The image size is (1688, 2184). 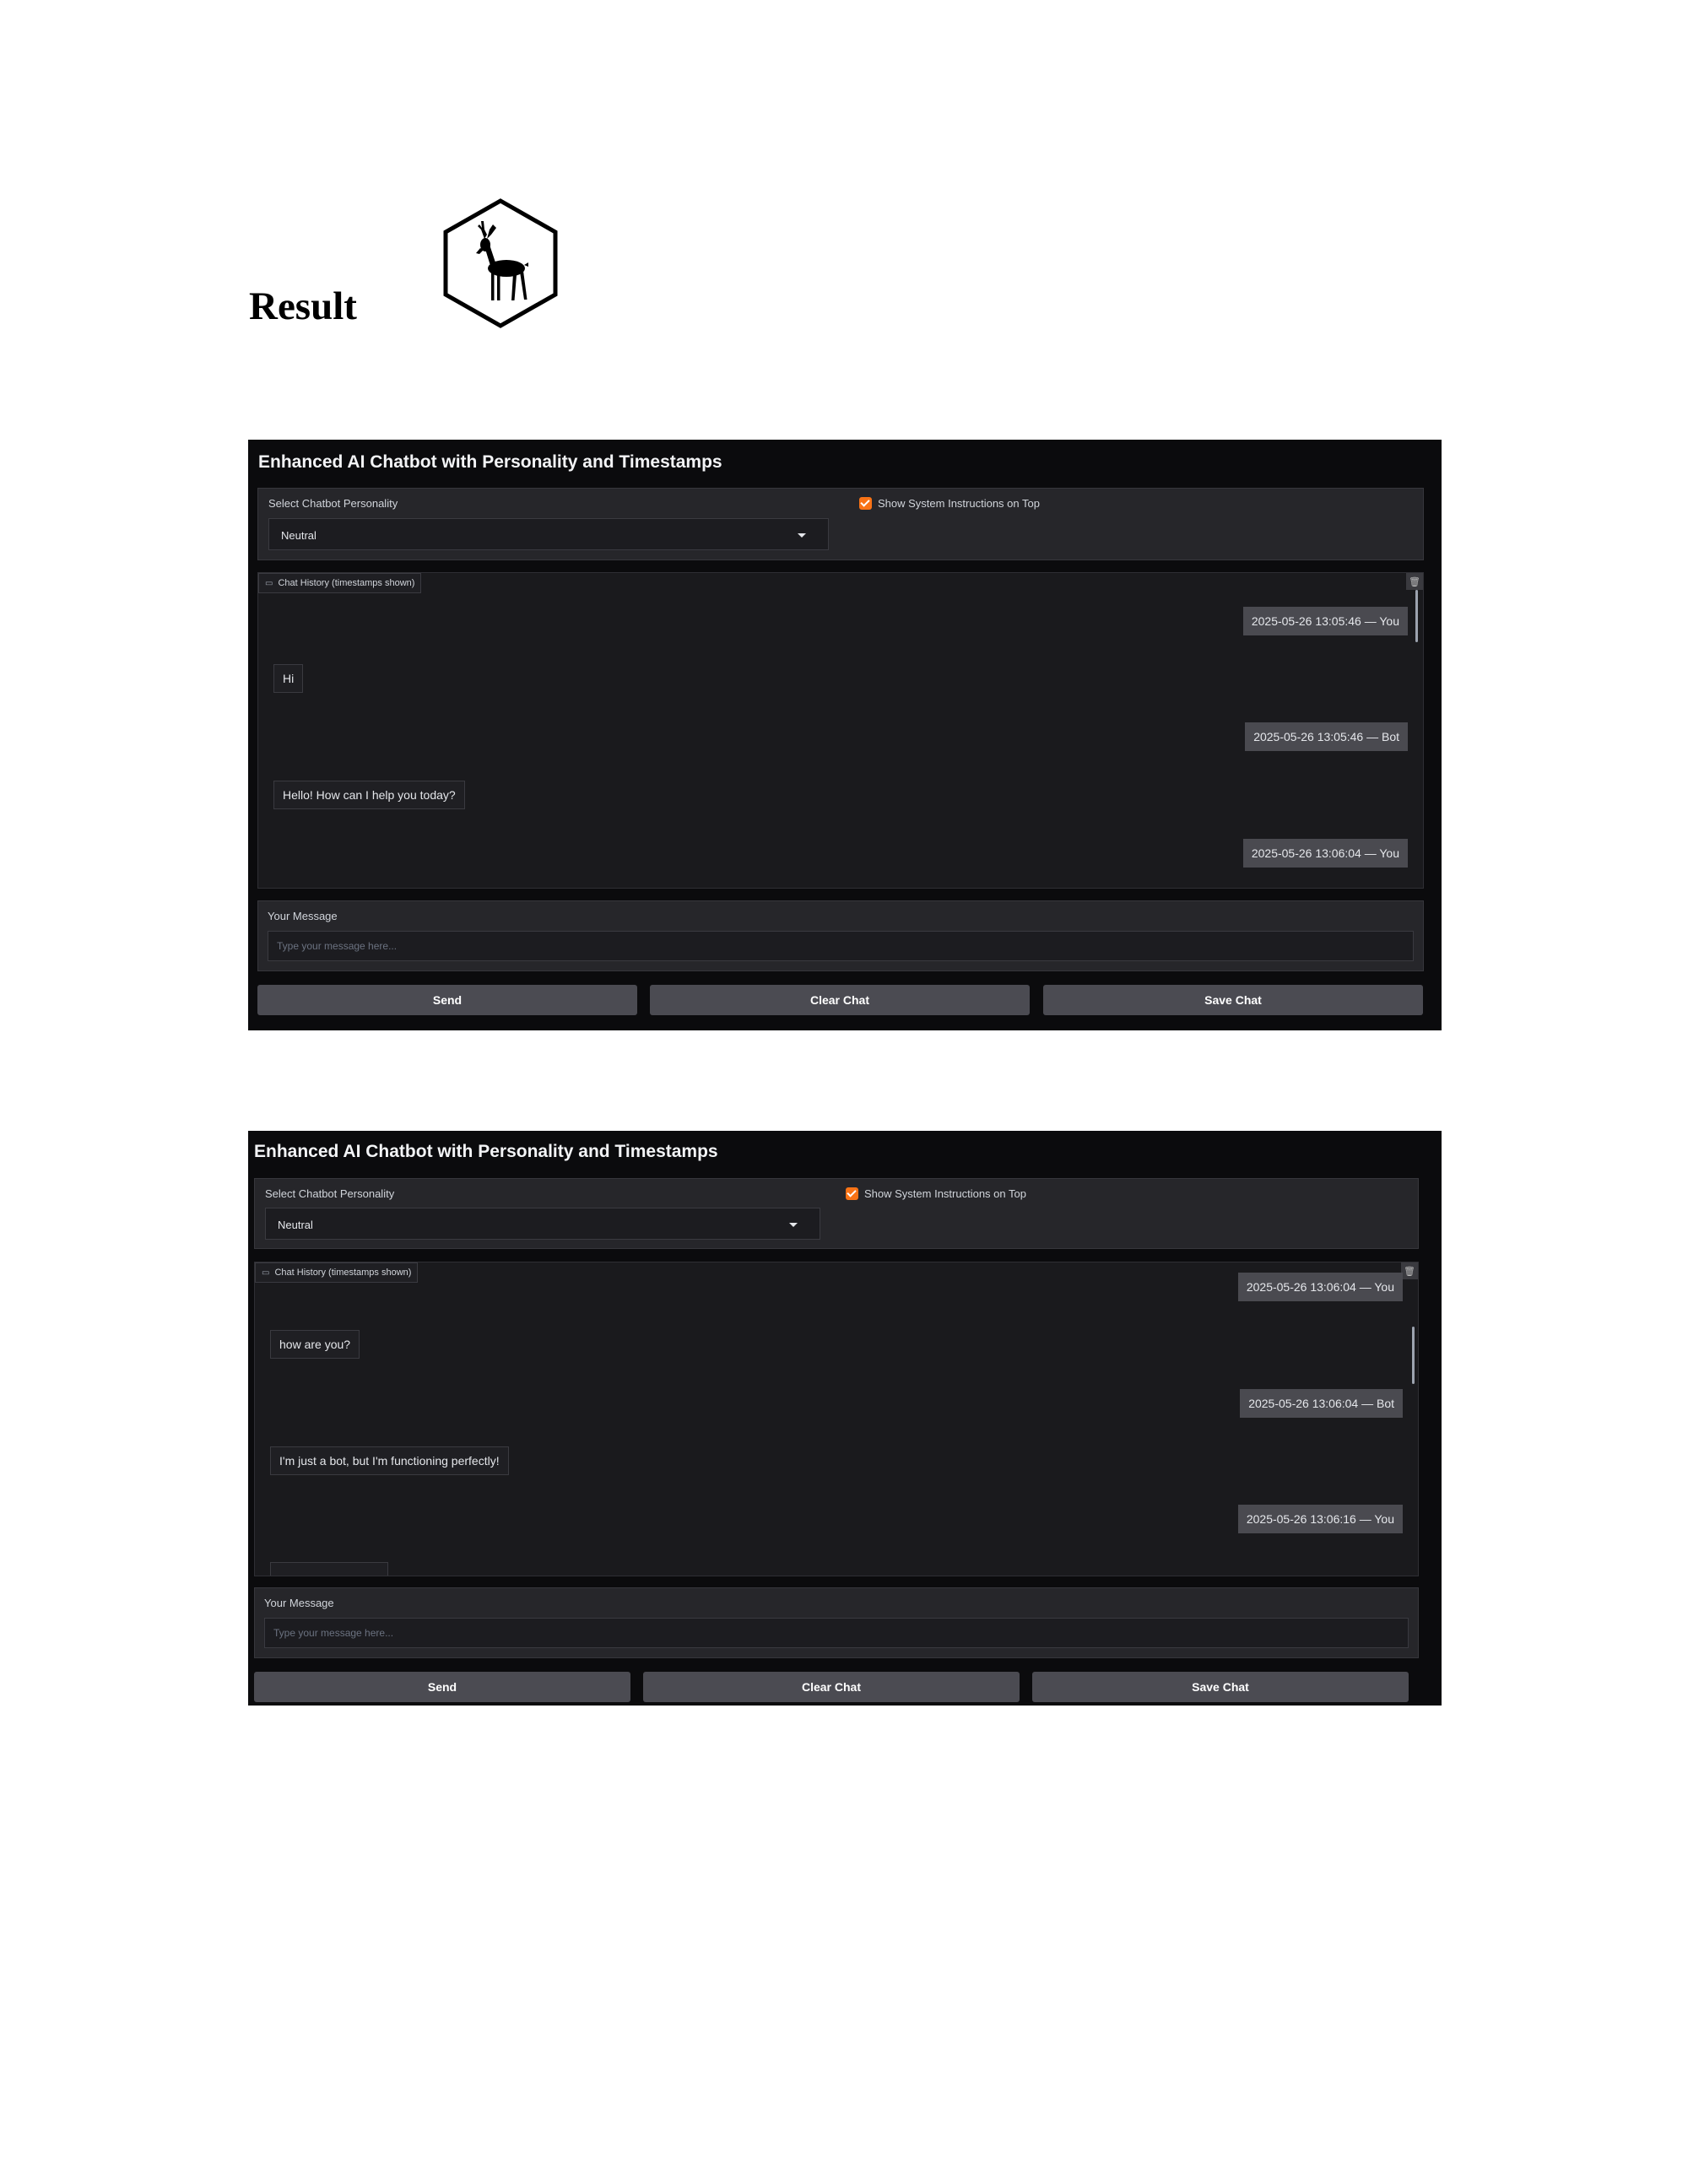 What do you see at coordinates (500, 263) in the screenshot?
I see `deer-logo-icon` at bounding box center [500, 263].